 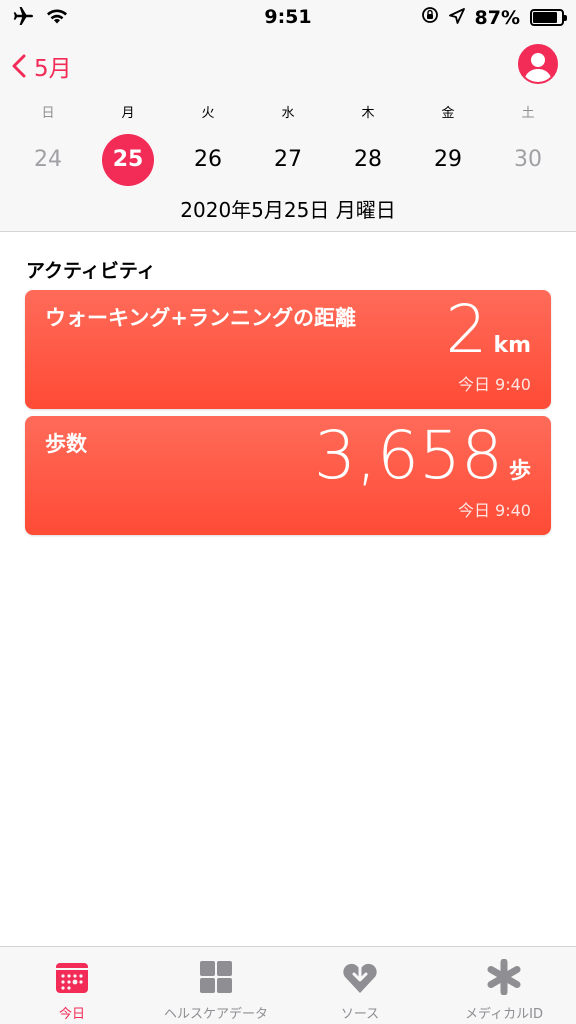 What do you see at coordinates (216, 977) in the screenshot?
I see `grid-icon` at bounding box center [216, 977].